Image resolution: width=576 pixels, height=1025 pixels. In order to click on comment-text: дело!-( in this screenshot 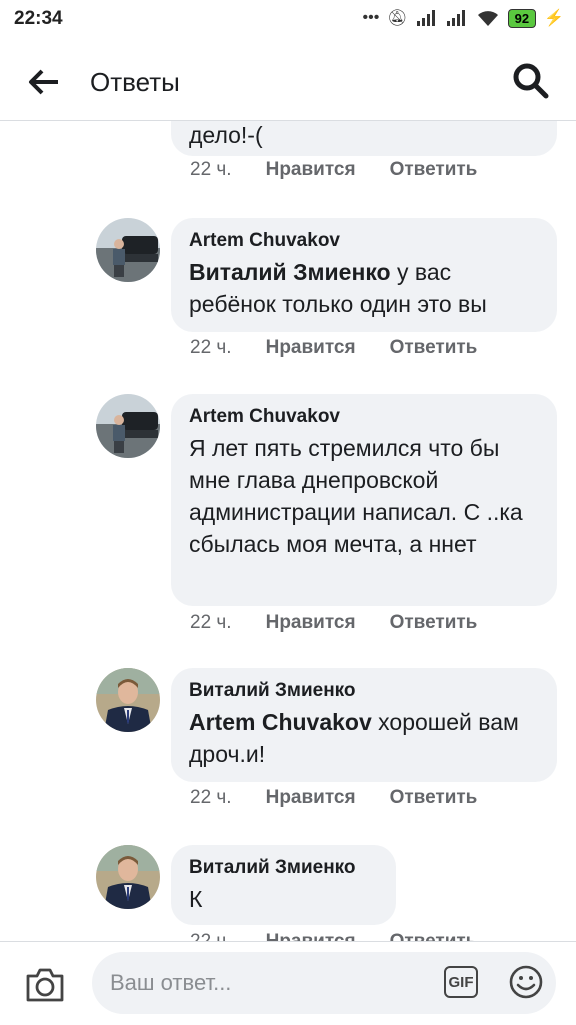, I will do `click(226, 135)`.